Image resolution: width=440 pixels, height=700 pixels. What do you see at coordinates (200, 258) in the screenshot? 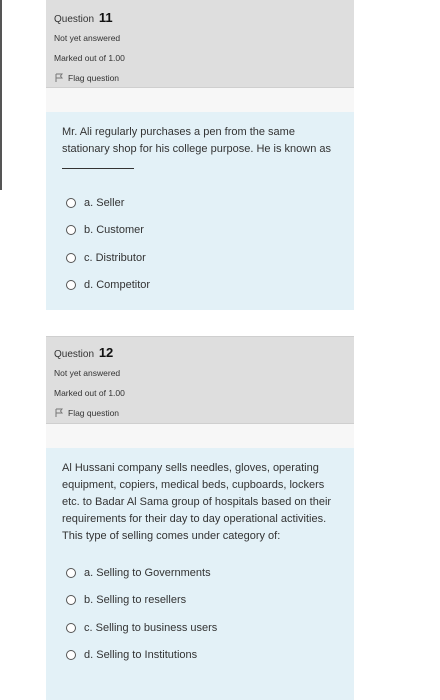
I see `option-c: c. Distributor` at bounding box center [200, 258].